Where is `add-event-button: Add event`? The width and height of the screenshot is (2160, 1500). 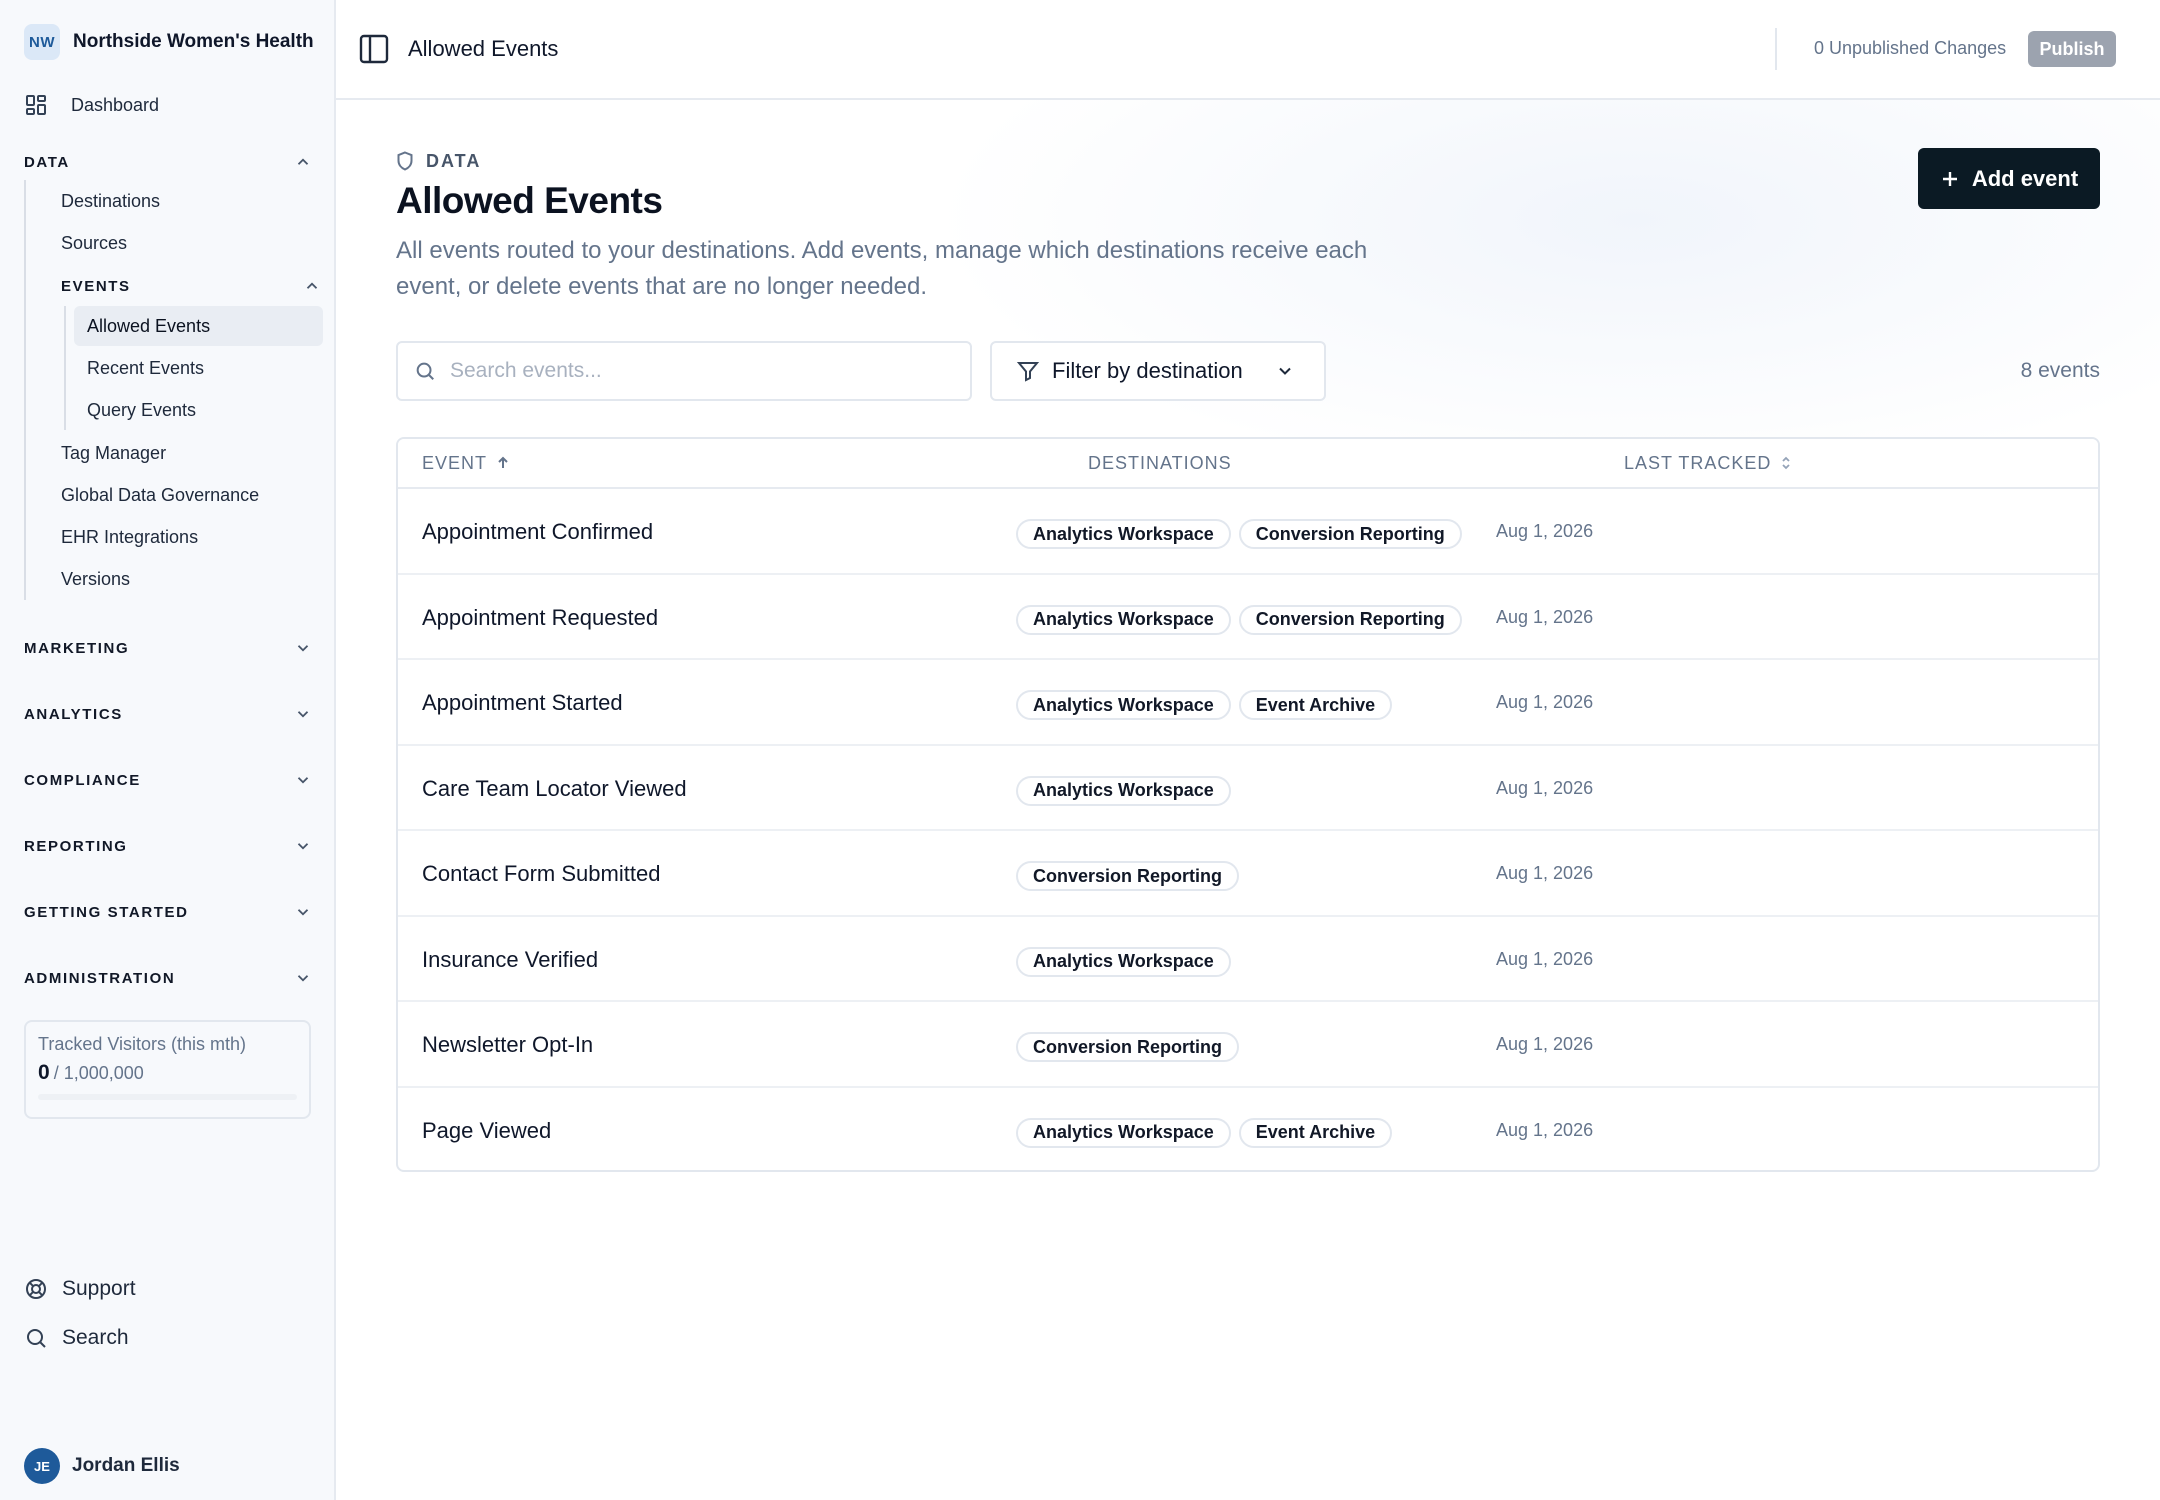
add-event-button: Add event is located at coordinates (2009, 178).